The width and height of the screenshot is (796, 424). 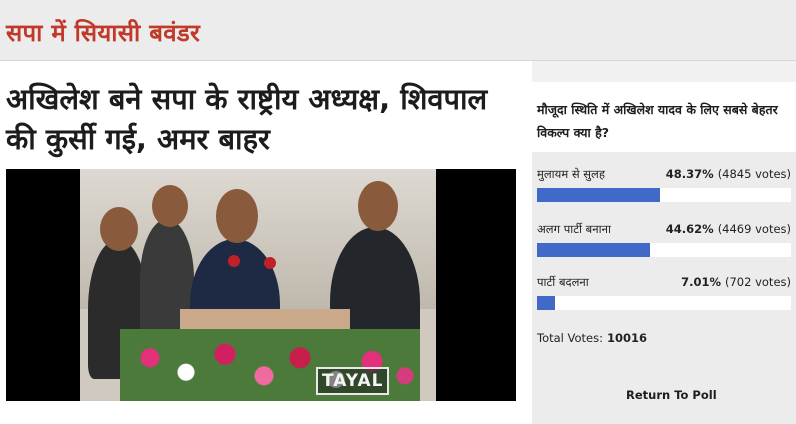 What do you see at coordinates (119, 229) in the screenshot?
I see `person-left-head` at bounding box center [119, 229].